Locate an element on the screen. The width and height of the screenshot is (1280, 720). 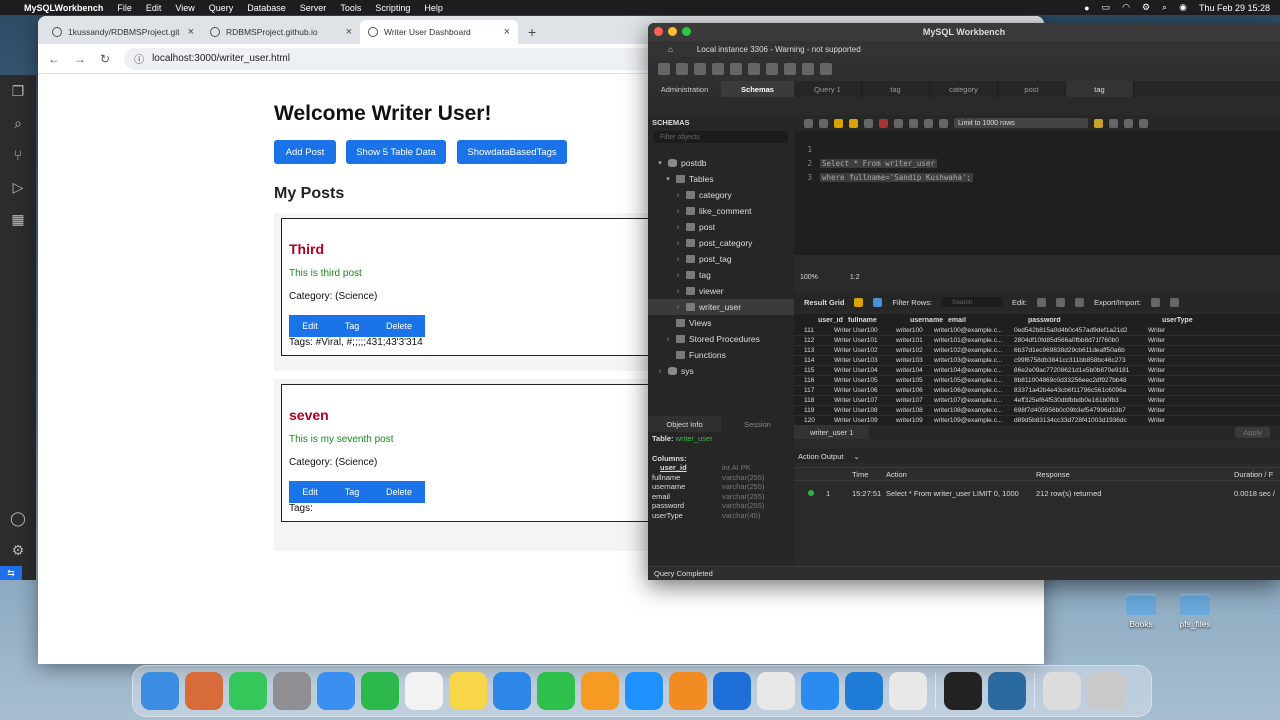
table-cell: Writer User100 is located at coordinates (865, 330).